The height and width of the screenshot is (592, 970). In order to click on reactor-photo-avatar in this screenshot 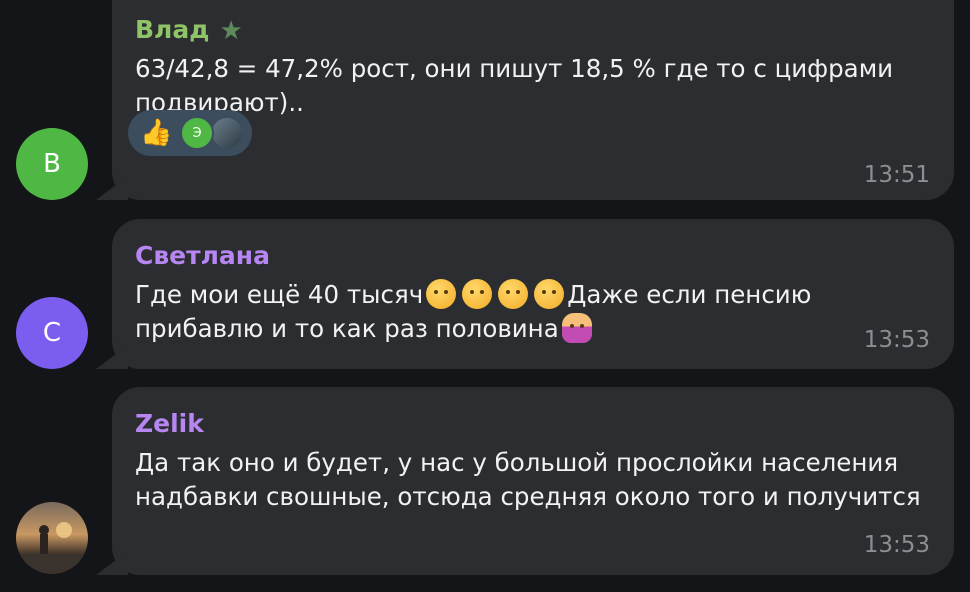, I will do `click(227, 133)`.